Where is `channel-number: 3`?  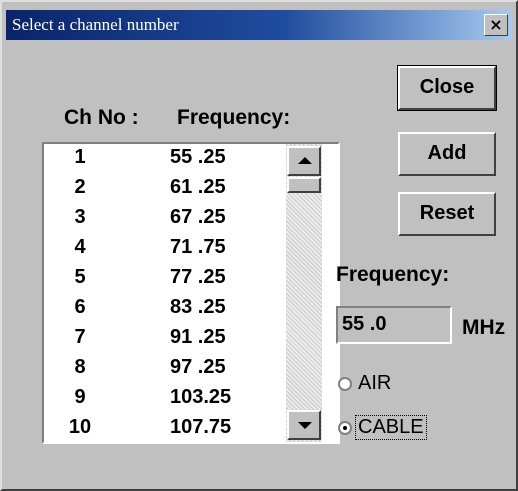 channel-number: 3 is located at coordinates (80, 217).